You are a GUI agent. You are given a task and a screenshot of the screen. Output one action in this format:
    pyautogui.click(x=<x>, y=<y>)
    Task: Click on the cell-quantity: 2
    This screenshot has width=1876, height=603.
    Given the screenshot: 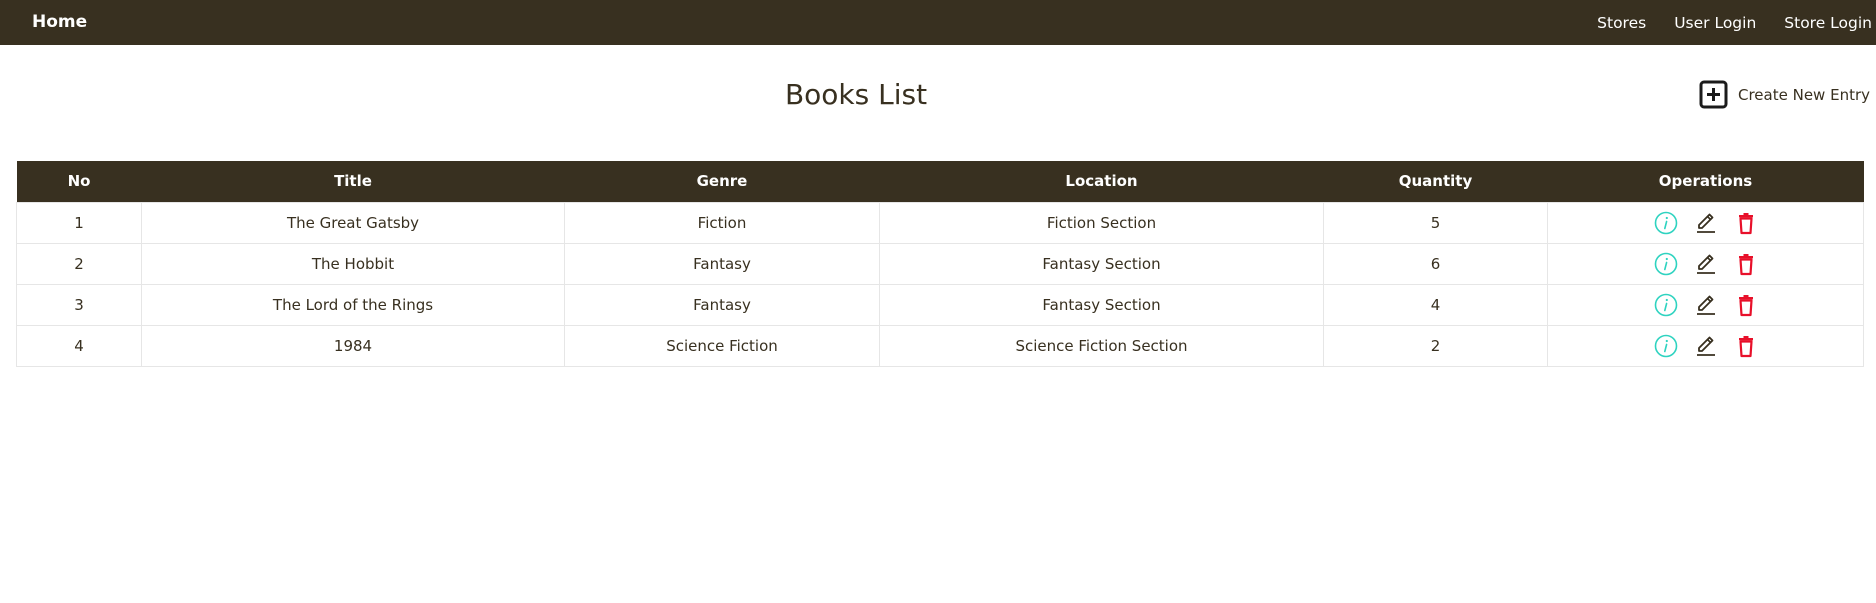 What is the action you would take?
    pyautogui.click(x=1435, y=345)
    